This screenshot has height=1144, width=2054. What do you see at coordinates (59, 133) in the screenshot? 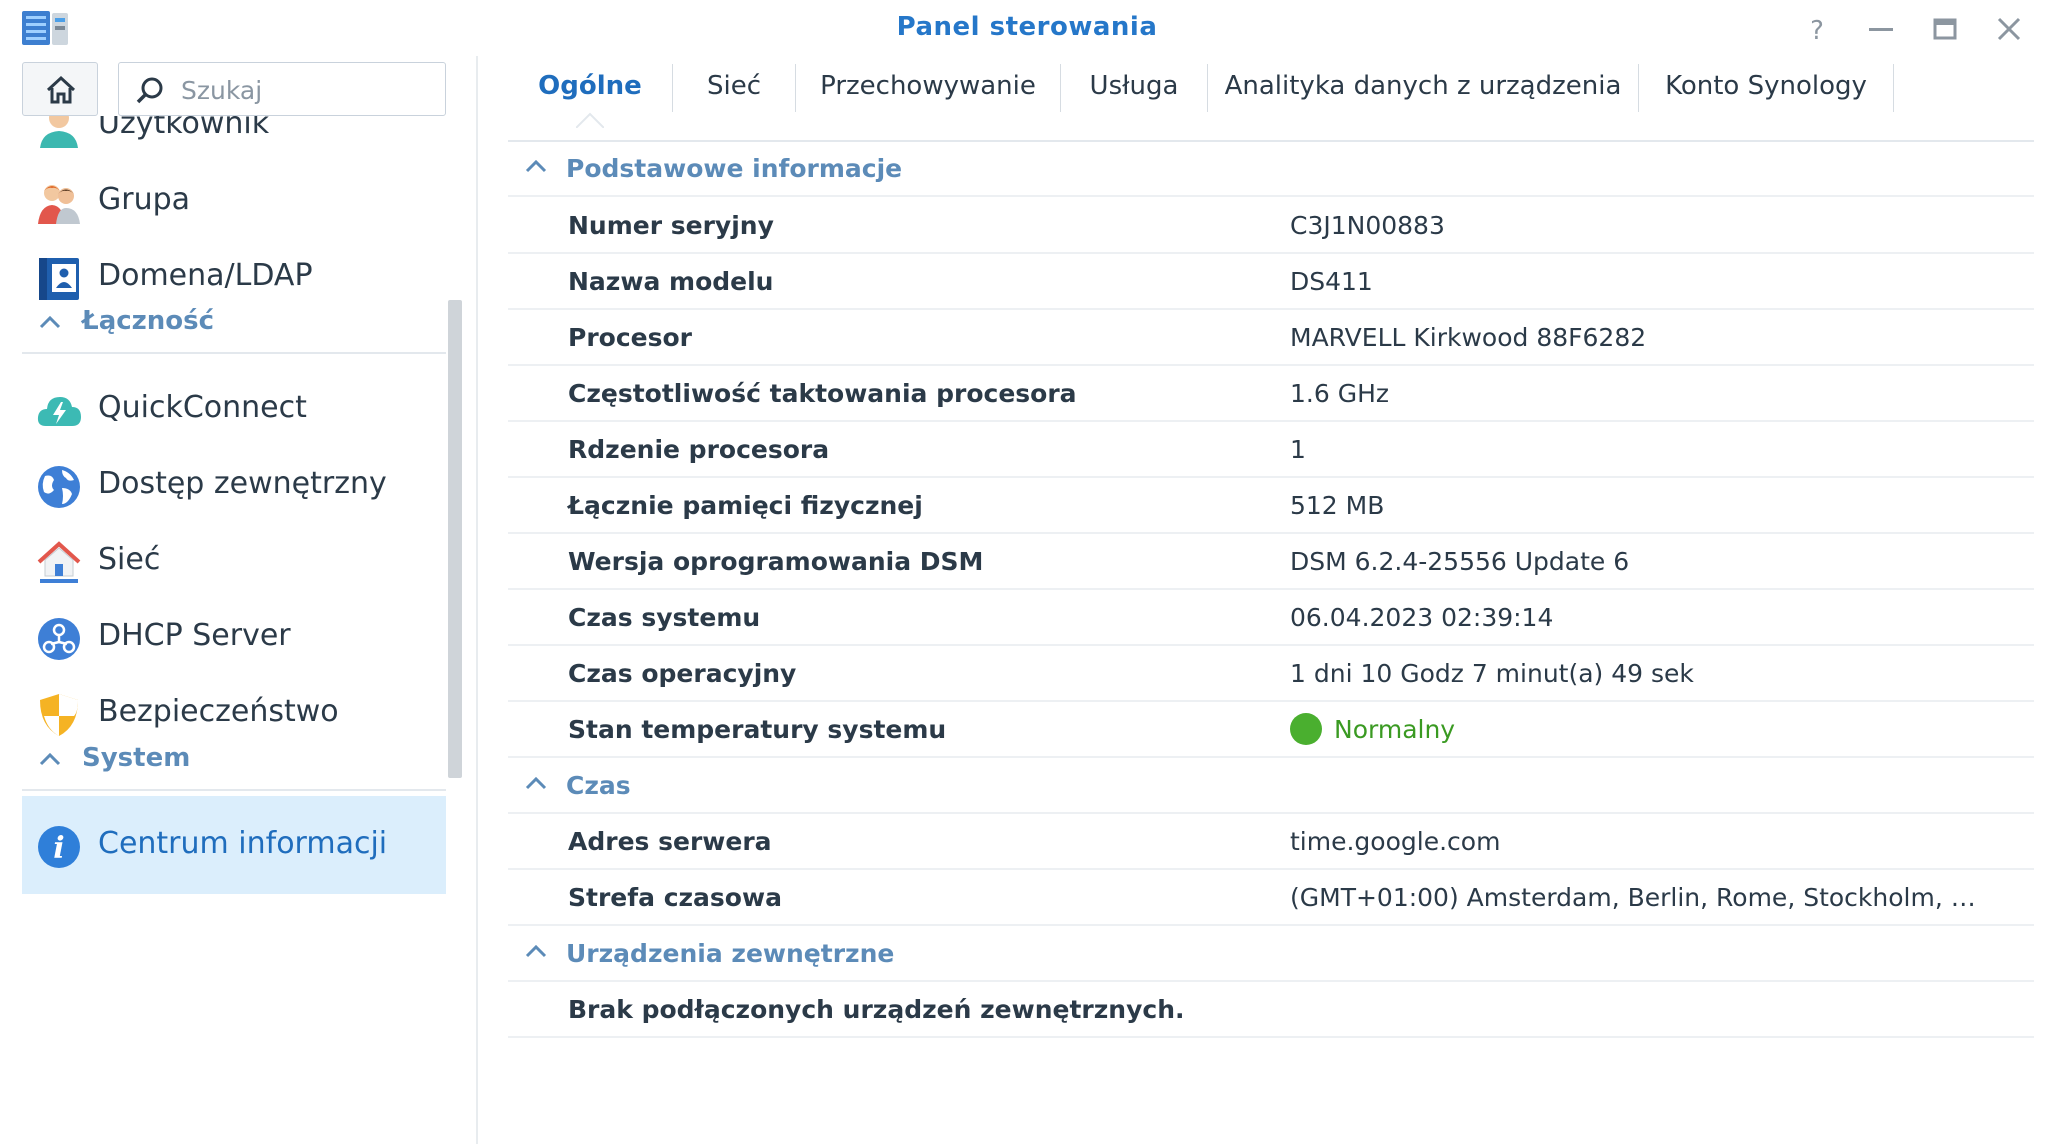
I see `user-icon` at bounding box center [59, 133].